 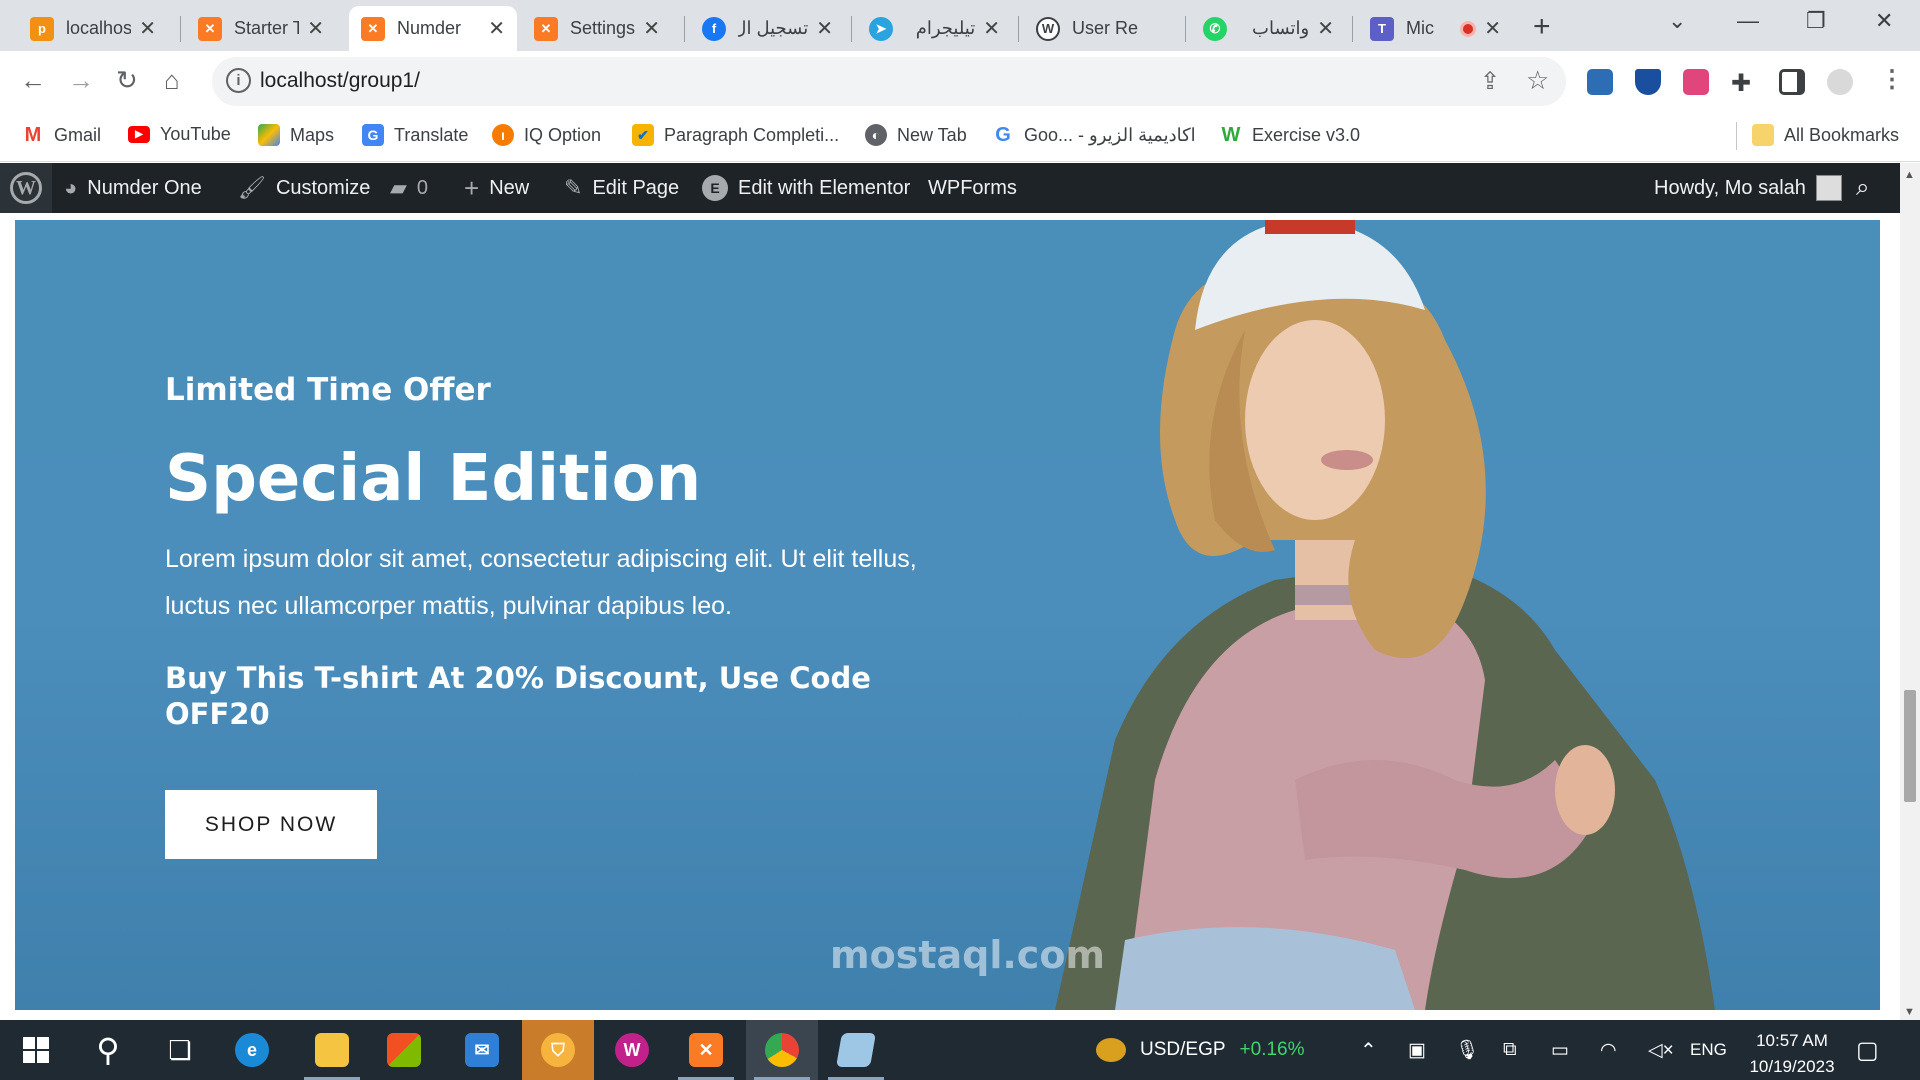 I want to click on tab-numder: ✕ Numder ✕, so click(x=433, y=28).